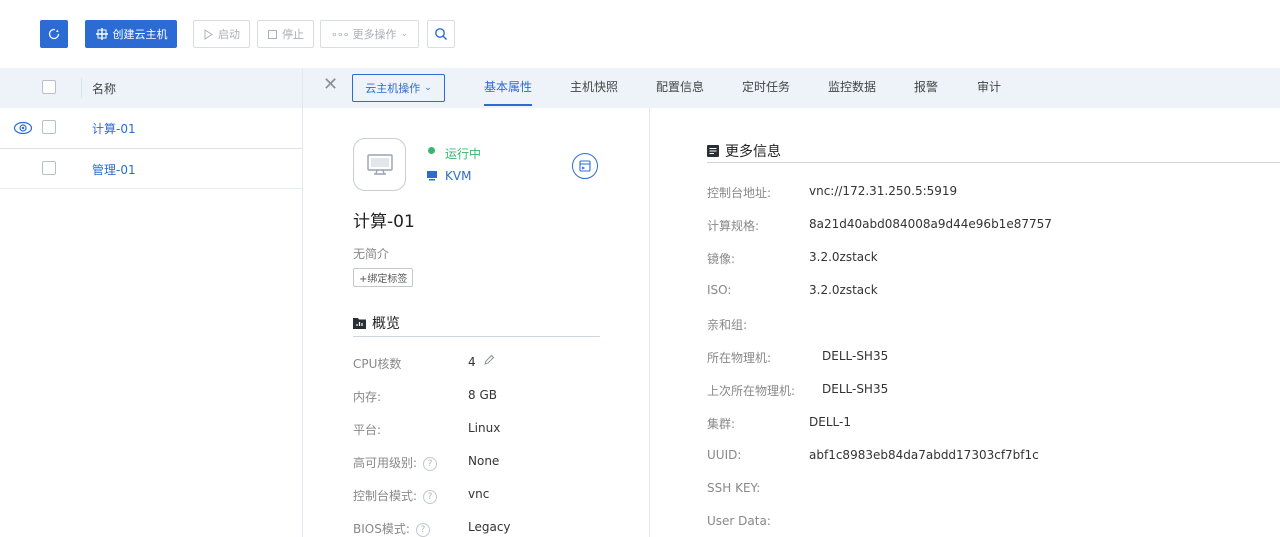  What do you see at coordinates (293, 34) in the screenshot?
I see `stop-label: 停止` at bounding box center [293, 34].